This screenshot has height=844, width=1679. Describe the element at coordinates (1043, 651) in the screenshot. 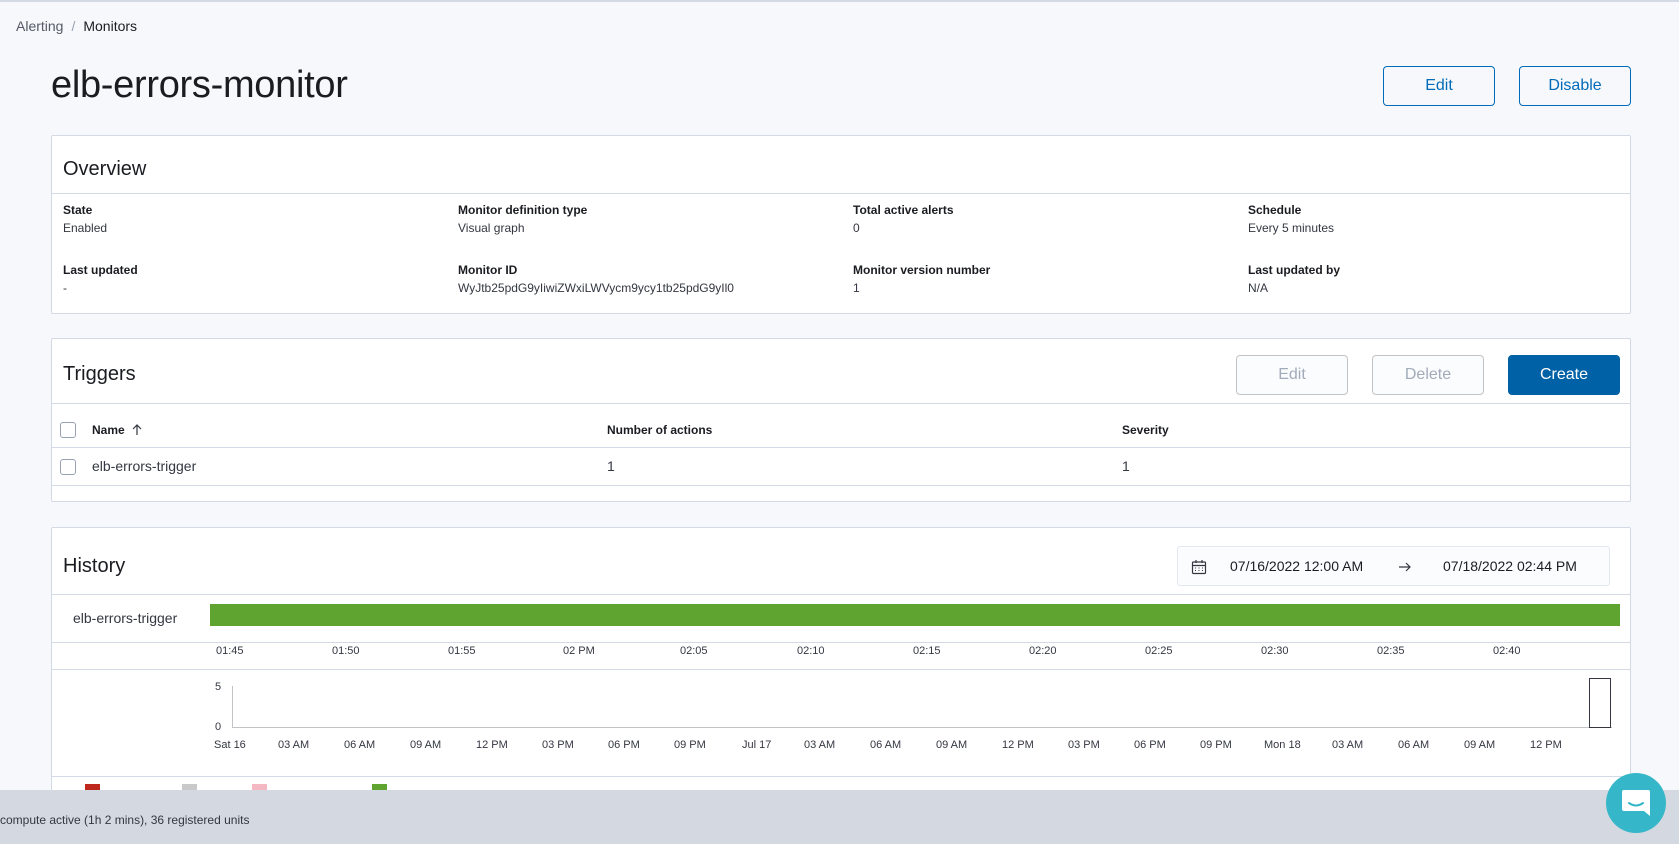

I see `timeline-tick: 02:20` at that location.